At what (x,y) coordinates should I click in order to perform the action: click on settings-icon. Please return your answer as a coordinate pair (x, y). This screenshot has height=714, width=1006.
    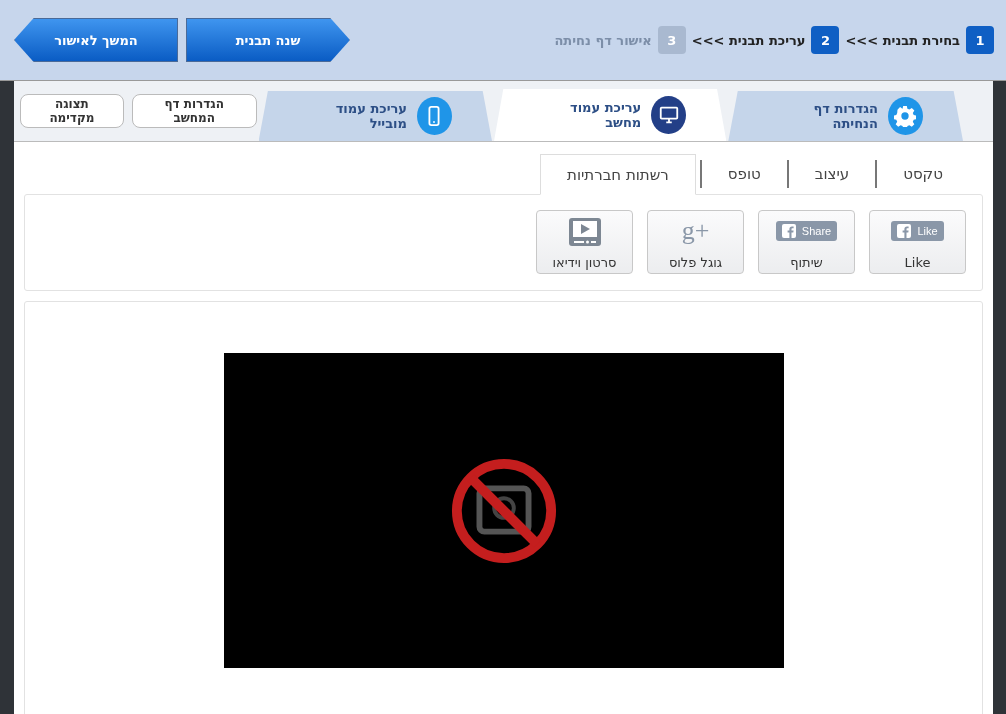
    Looking at the image, I should click on (905, 116).